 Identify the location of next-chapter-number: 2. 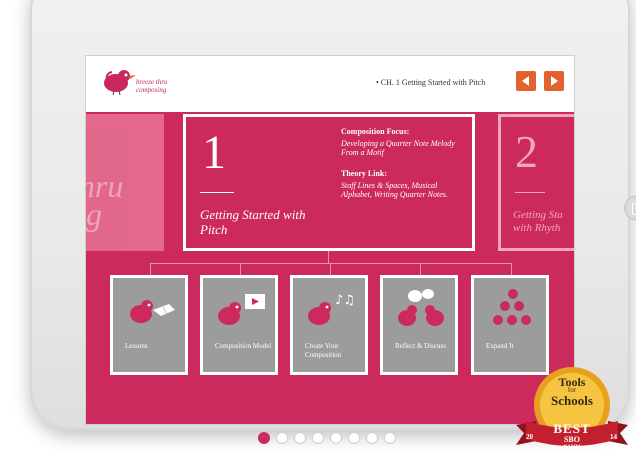
(526, 151).